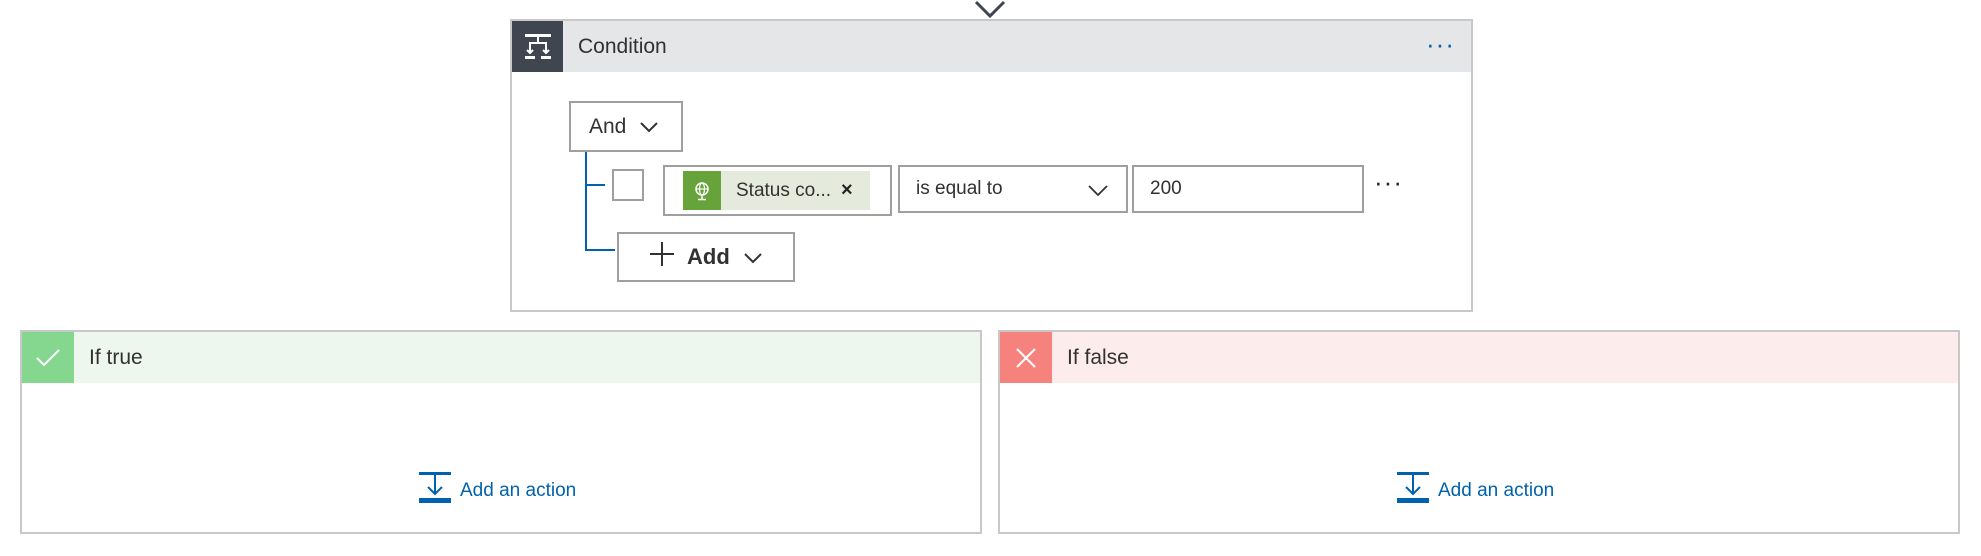 The image size is (1981, 556). I want to click on group-operator-dropdown: And, so click(626, 126).